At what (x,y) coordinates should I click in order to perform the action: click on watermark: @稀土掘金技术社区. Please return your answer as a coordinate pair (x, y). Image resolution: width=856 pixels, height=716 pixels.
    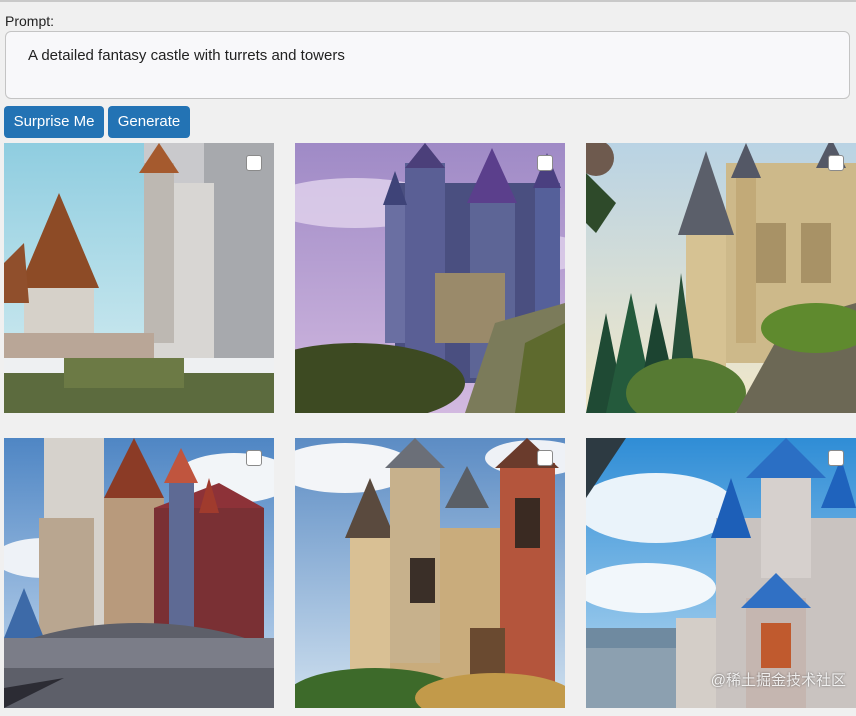
    Looking at the image, I should click on (778, 680).